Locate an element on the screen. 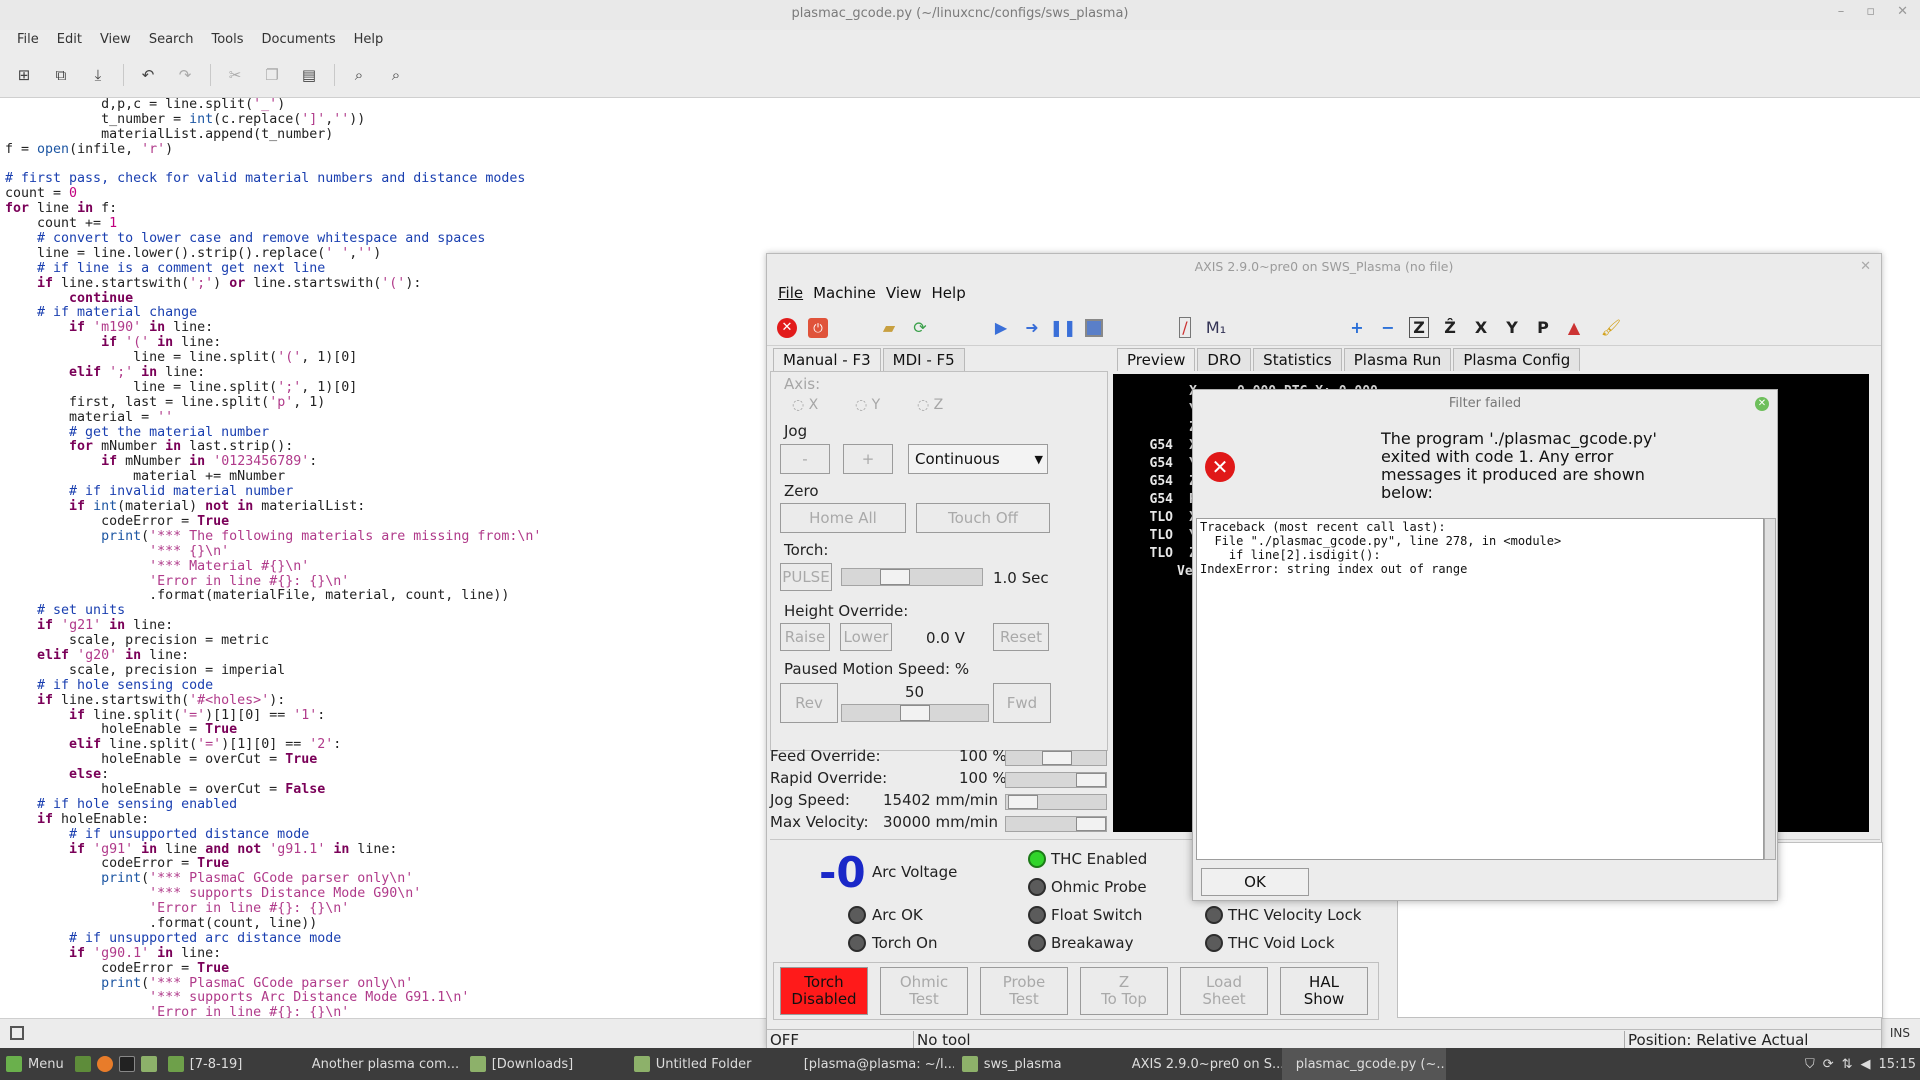  taskbar-window-button: [Downloads] is located at coordinates (544, 1064).